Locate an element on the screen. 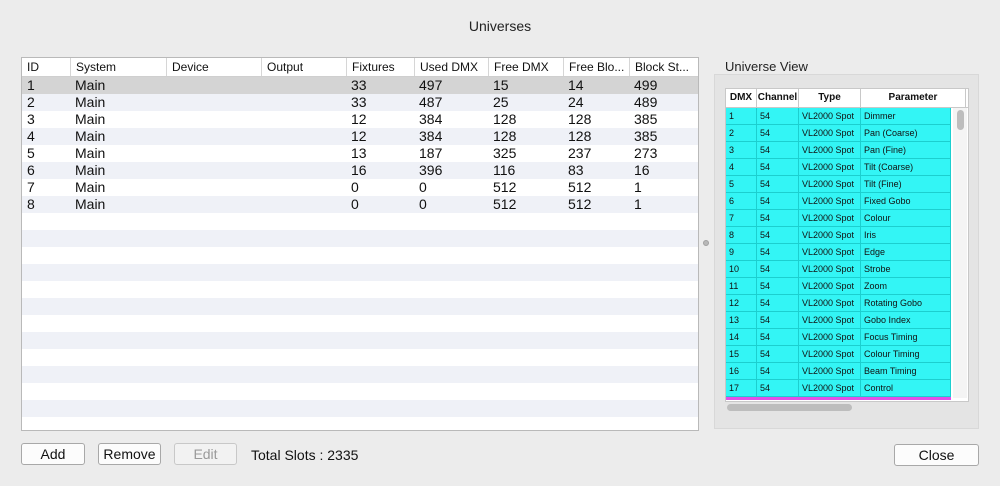  view-header-dmx: DMX is located at coordinates (741, 98).